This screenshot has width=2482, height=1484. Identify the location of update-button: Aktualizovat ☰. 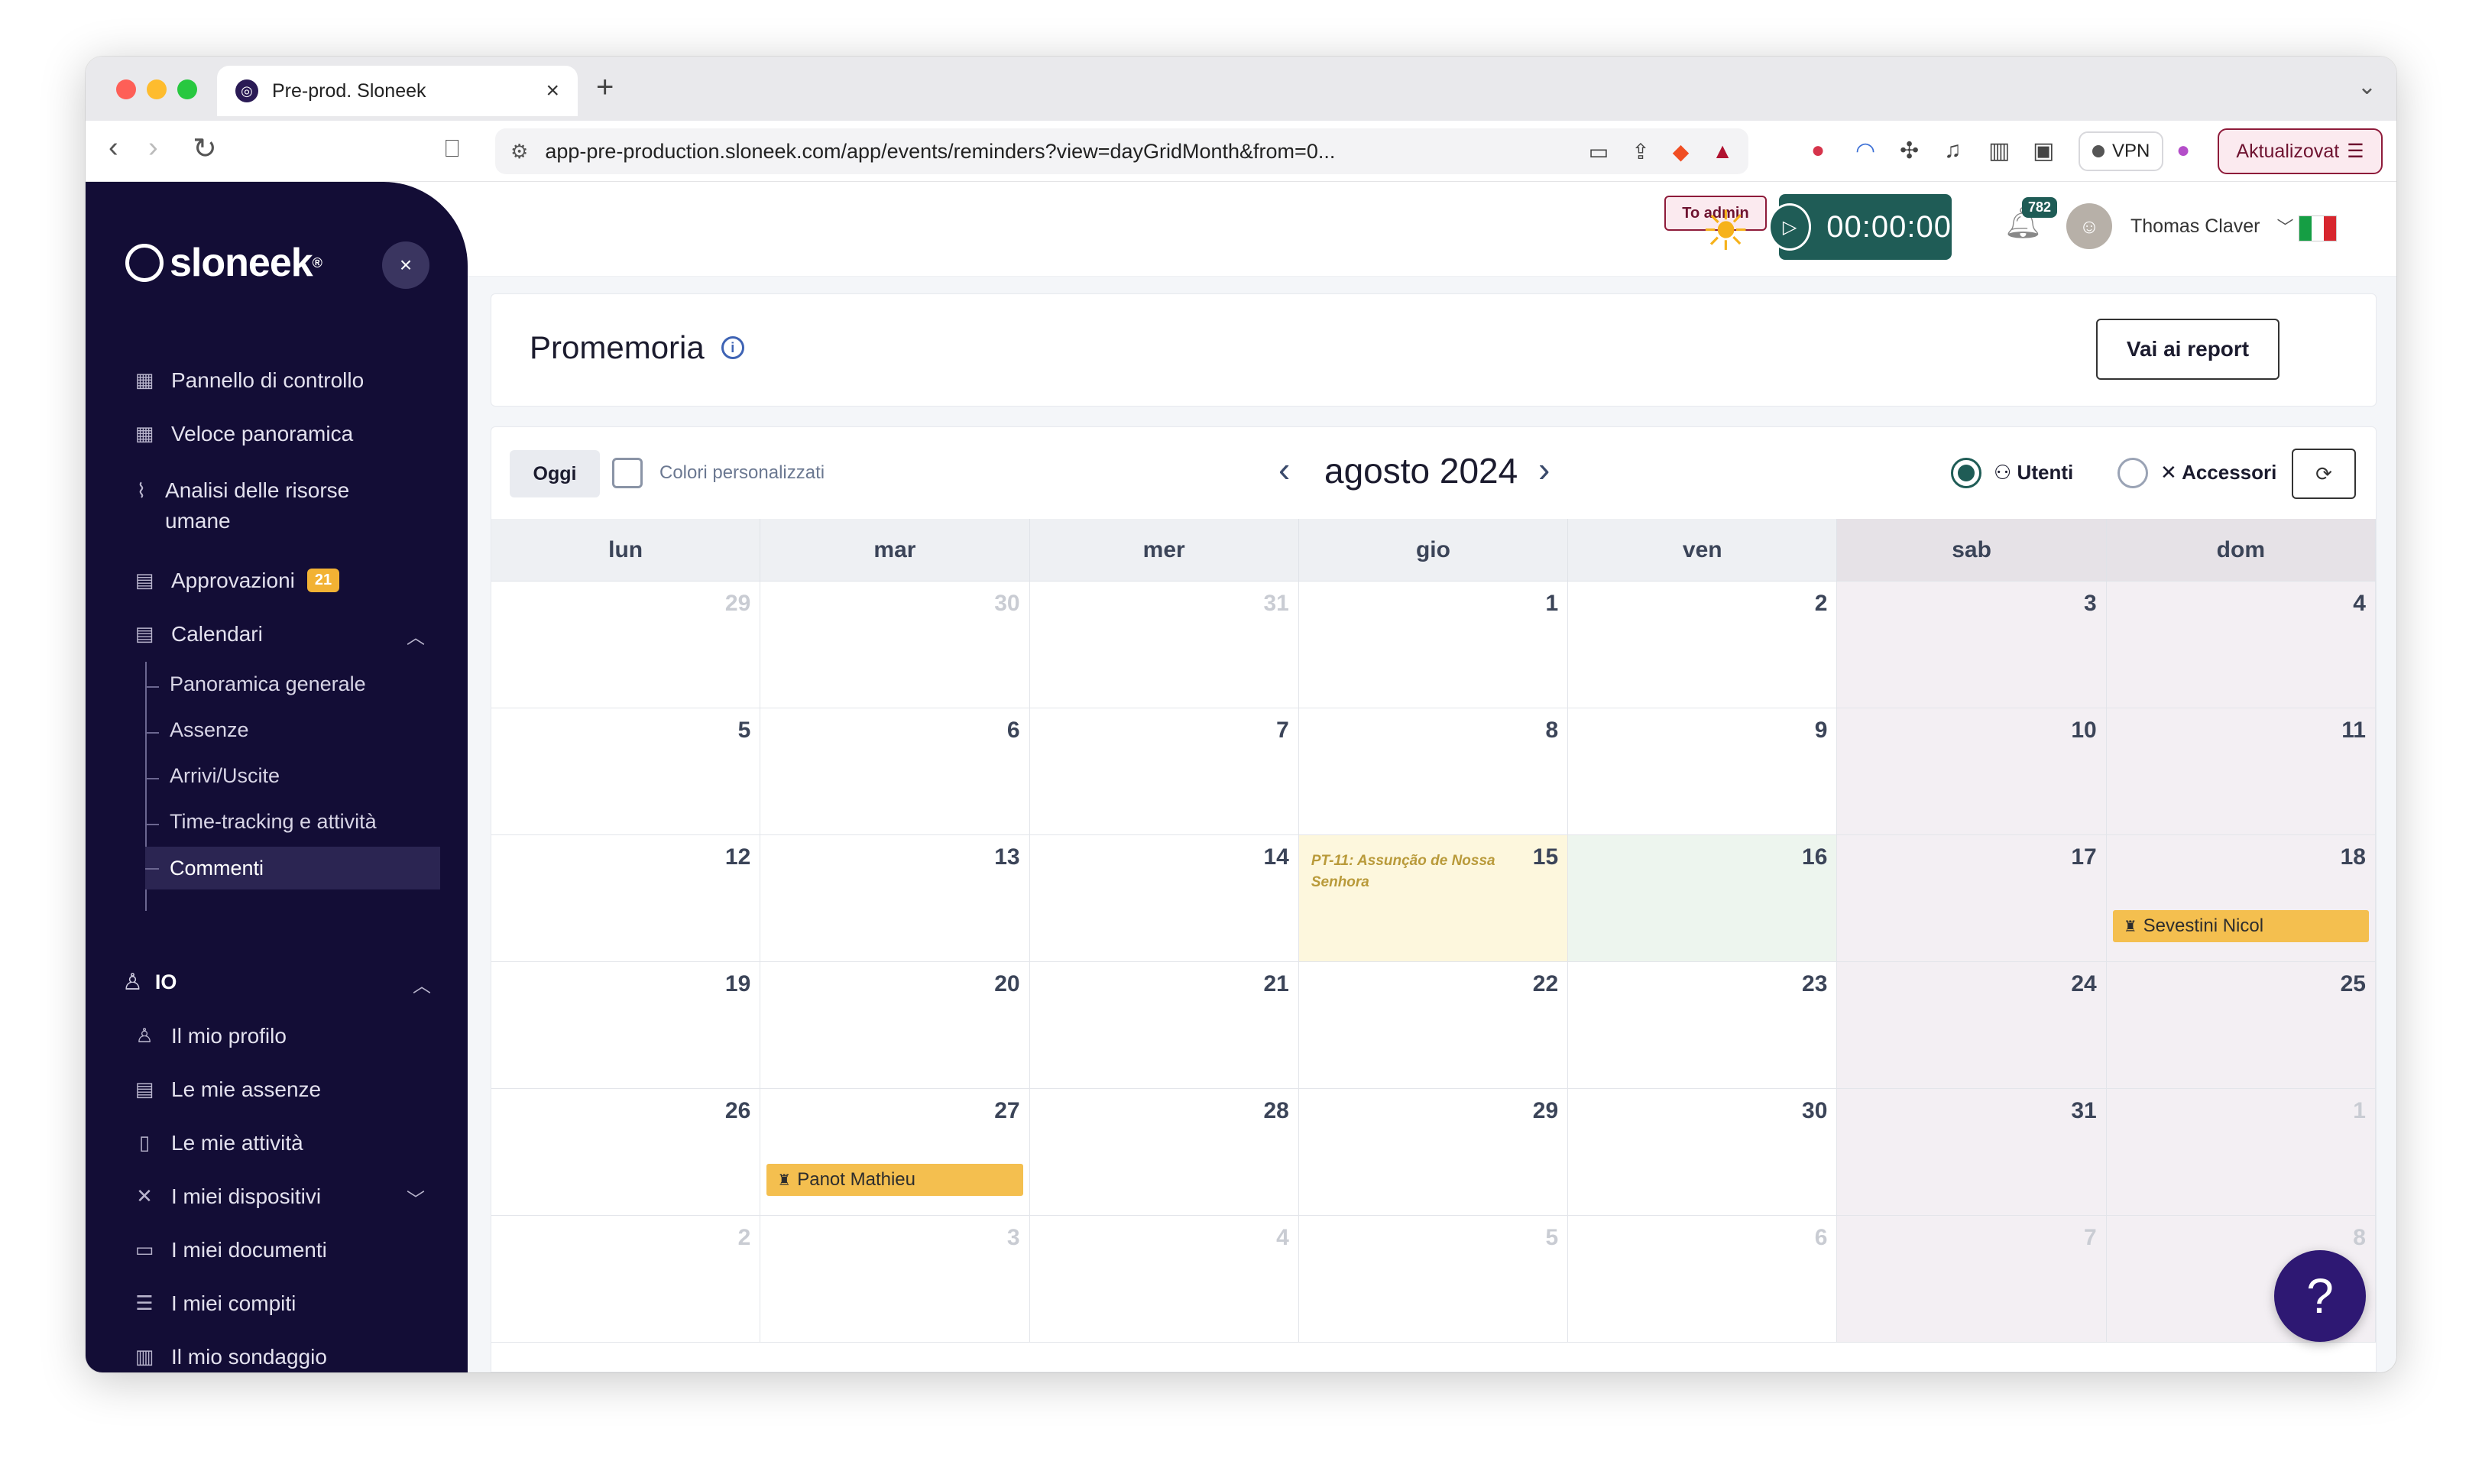
(2300, 151).